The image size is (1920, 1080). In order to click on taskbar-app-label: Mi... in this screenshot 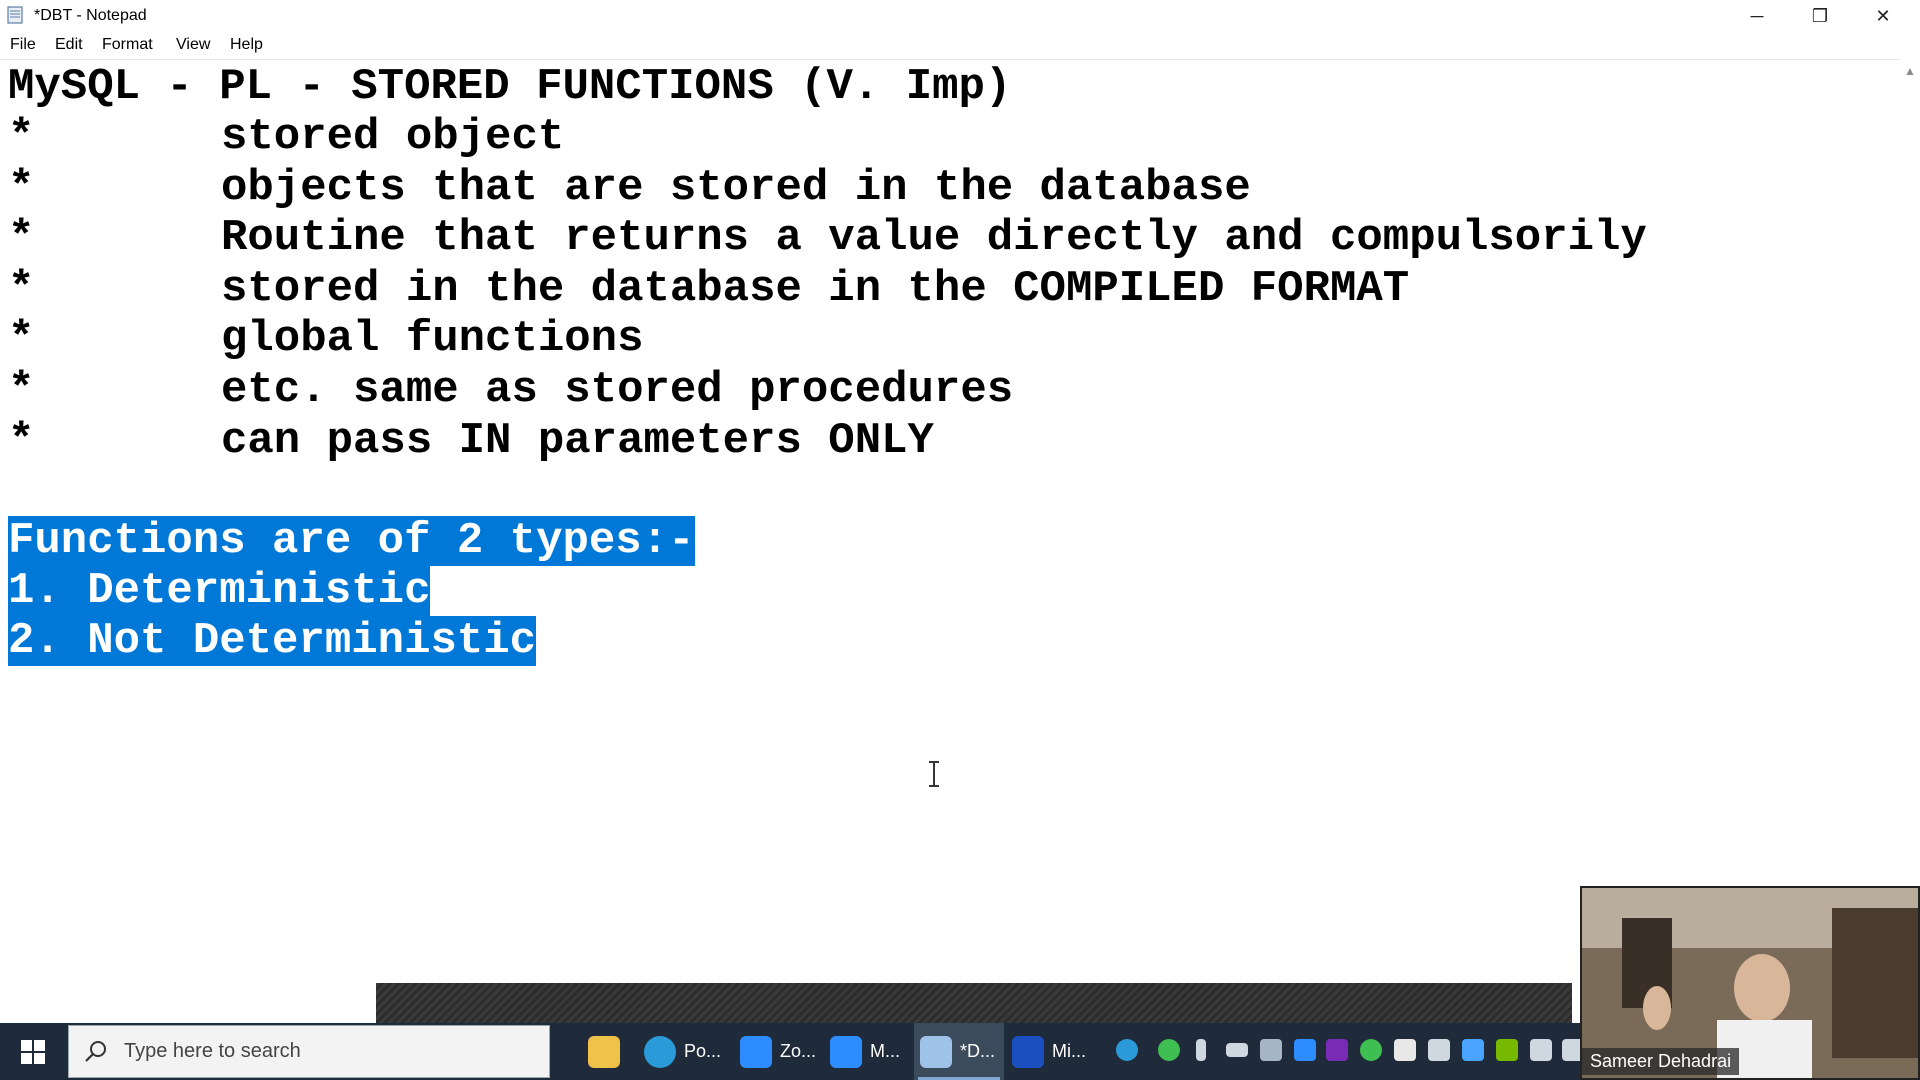, I will do `click(1069, 1051)`.